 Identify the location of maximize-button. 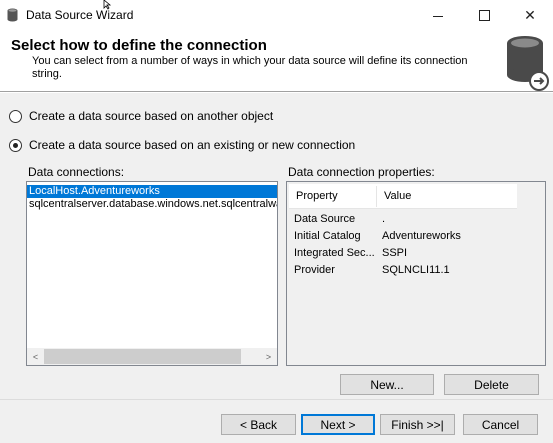
(484, 15).